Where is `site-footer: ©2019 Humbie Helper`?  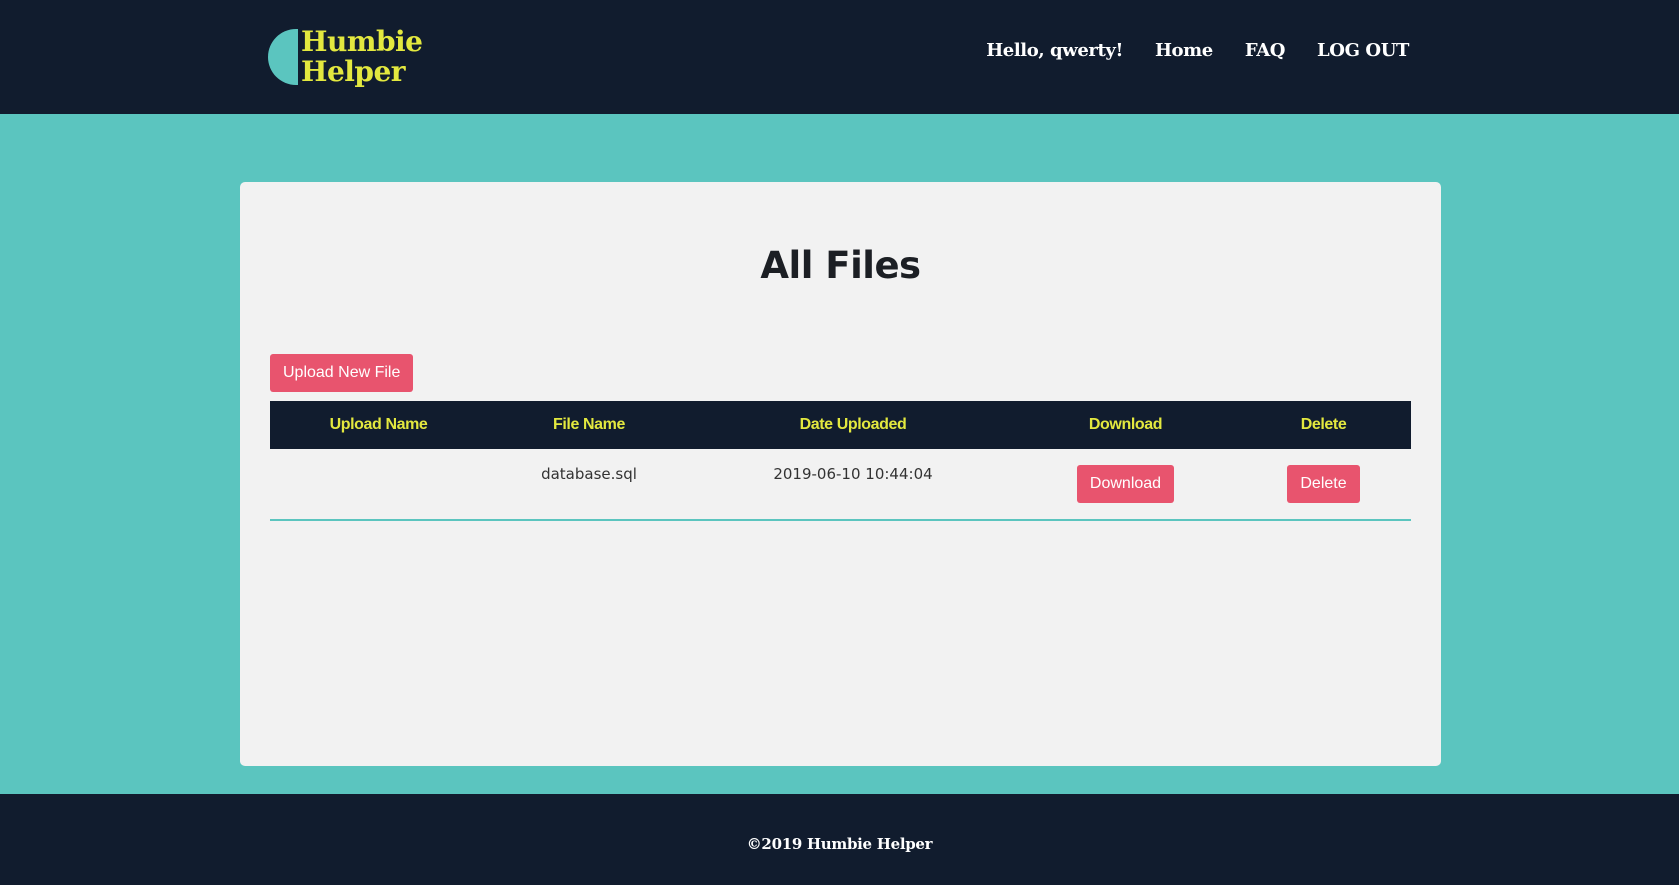
site-footer: ©2019 Humbie Helper is located at coordinates (839, 839).